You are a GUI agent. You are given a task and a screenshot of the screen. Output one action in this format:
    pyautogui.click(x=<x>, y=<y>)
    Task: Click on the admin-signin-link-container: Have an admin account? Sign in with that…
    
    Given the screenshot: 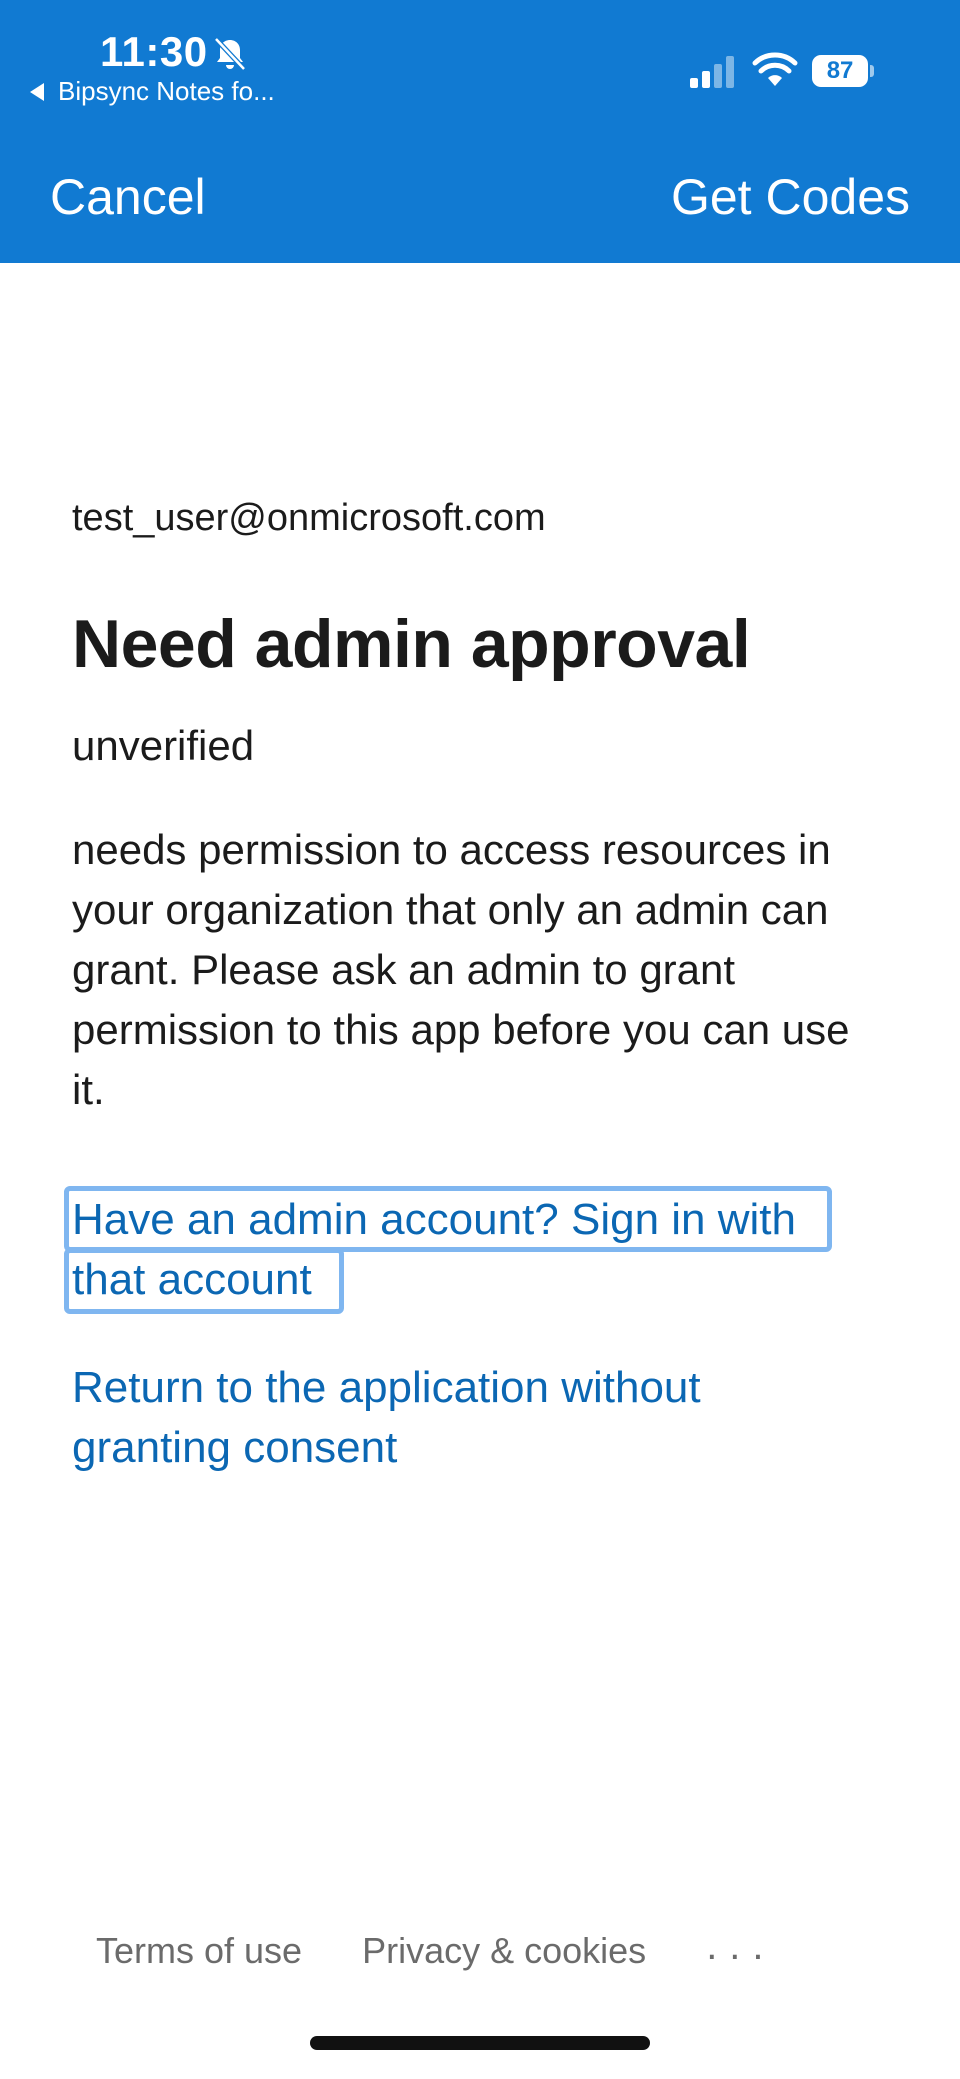 What is the action you would take?
    pyautogui.click(x=478, y=1250)
    